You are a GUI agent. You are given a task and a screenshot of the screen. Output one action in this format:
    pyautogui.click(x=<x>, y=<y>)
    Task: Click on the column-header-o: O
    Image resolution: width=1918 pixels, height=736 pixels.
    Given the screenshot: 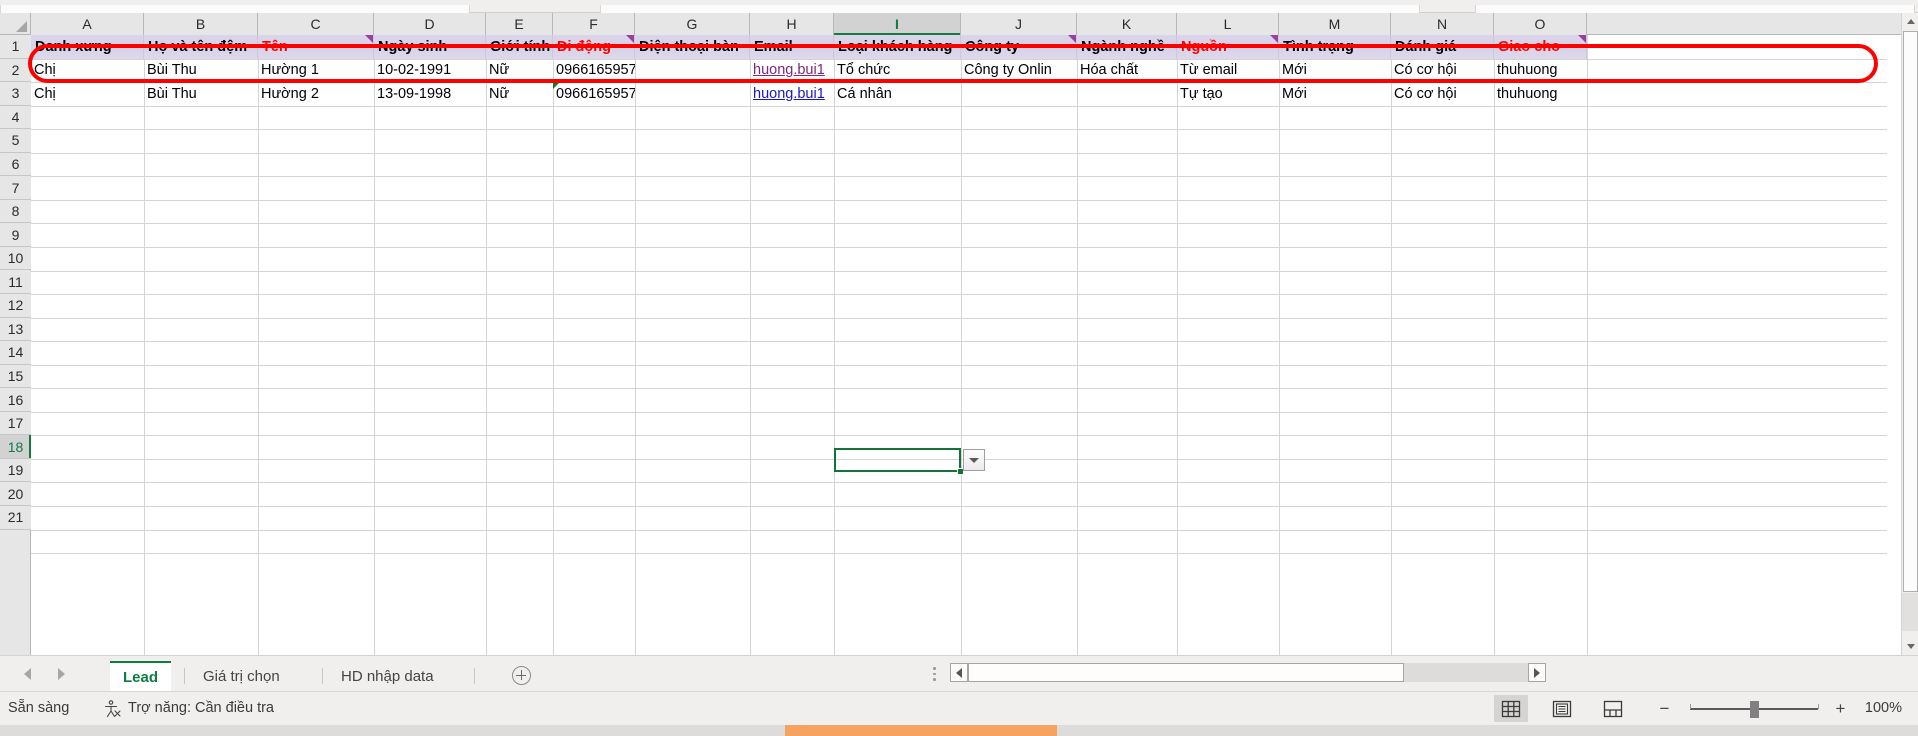 What is the action you would take?
    pyautogui.click(x=1540, y=24)
    